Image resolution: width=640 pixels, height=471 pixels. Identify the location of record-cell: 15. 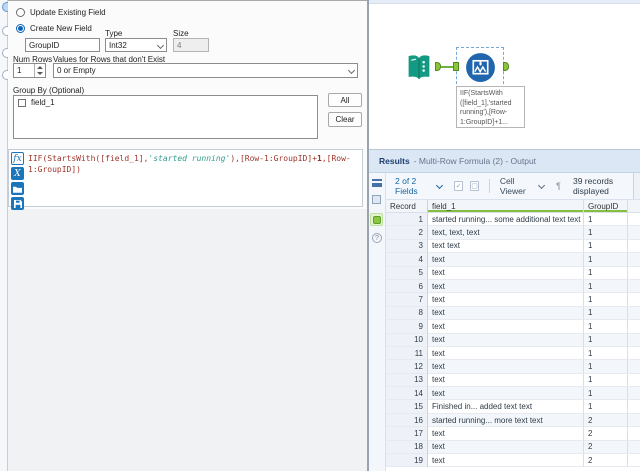
(407, 407).